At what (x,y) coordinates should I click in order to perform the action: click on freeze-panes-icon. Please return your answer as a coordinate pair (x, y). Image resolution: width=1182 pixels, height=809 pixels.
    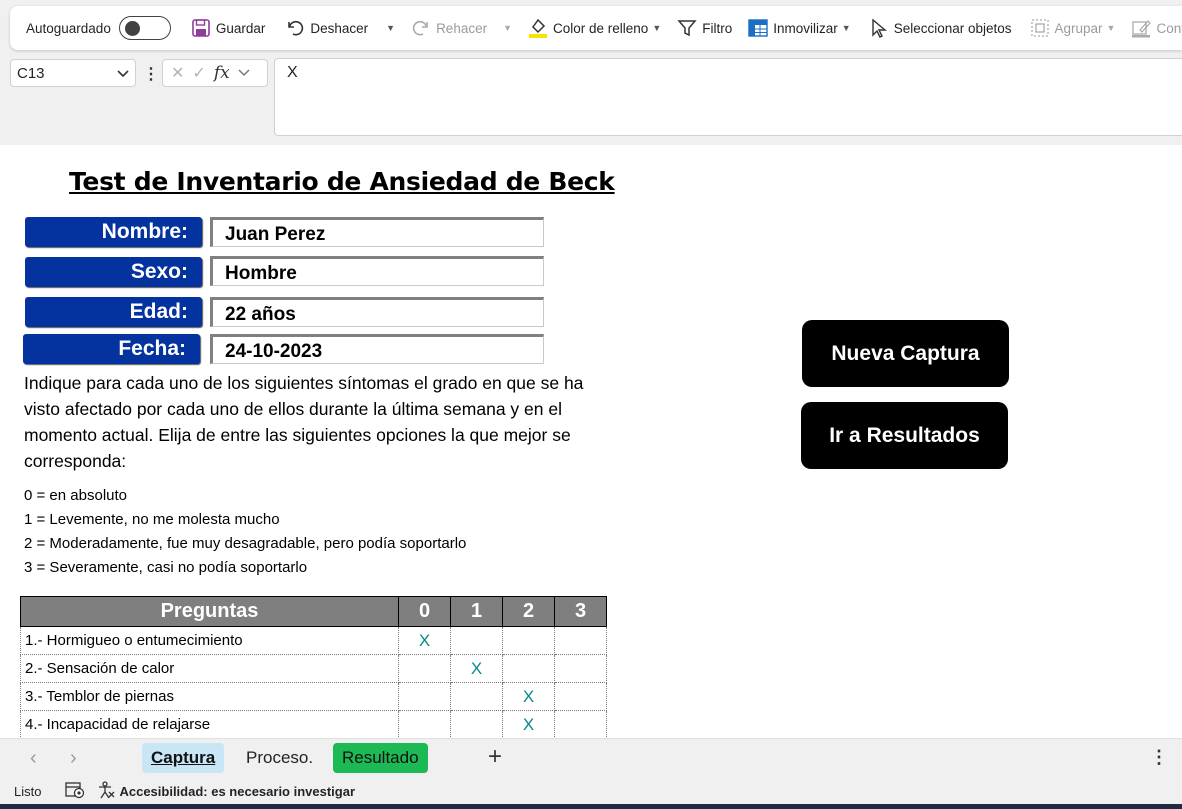
    Looking at the image, I should click on (758, 28).